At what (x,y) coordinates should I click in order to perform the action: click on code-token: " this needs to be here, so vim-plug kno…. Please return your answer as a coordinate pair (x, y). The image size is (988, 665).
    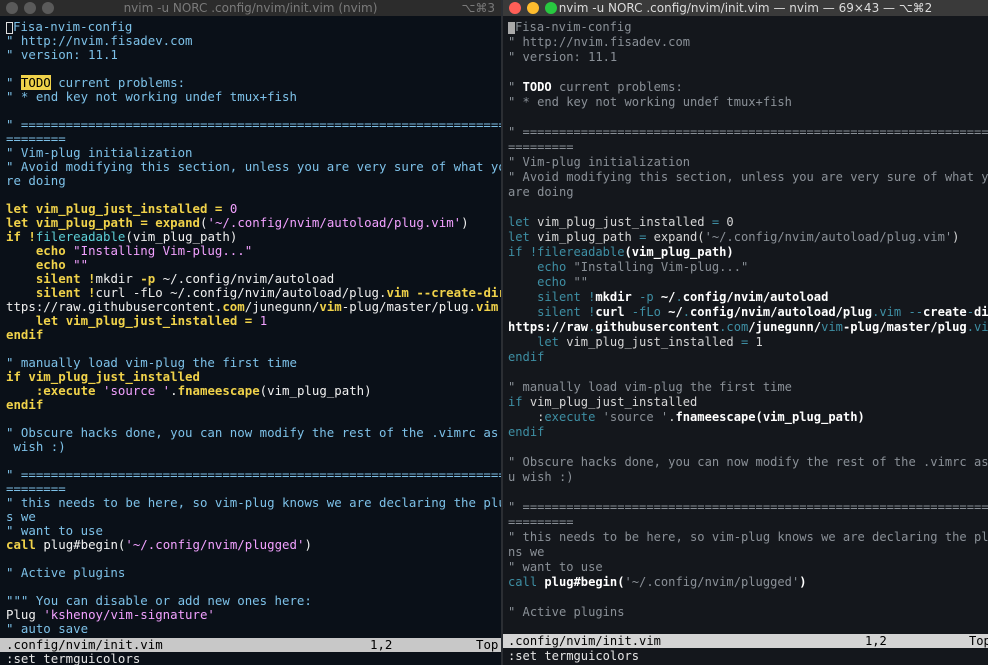
    Looking at the image, I should click on (748, 537).